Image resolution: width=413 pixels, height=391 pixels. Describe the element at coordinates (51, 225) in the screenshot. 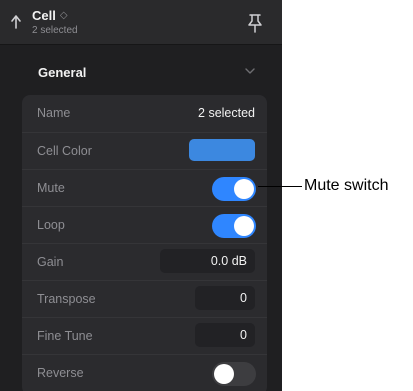

I see `loop-label: Loop` at that location.